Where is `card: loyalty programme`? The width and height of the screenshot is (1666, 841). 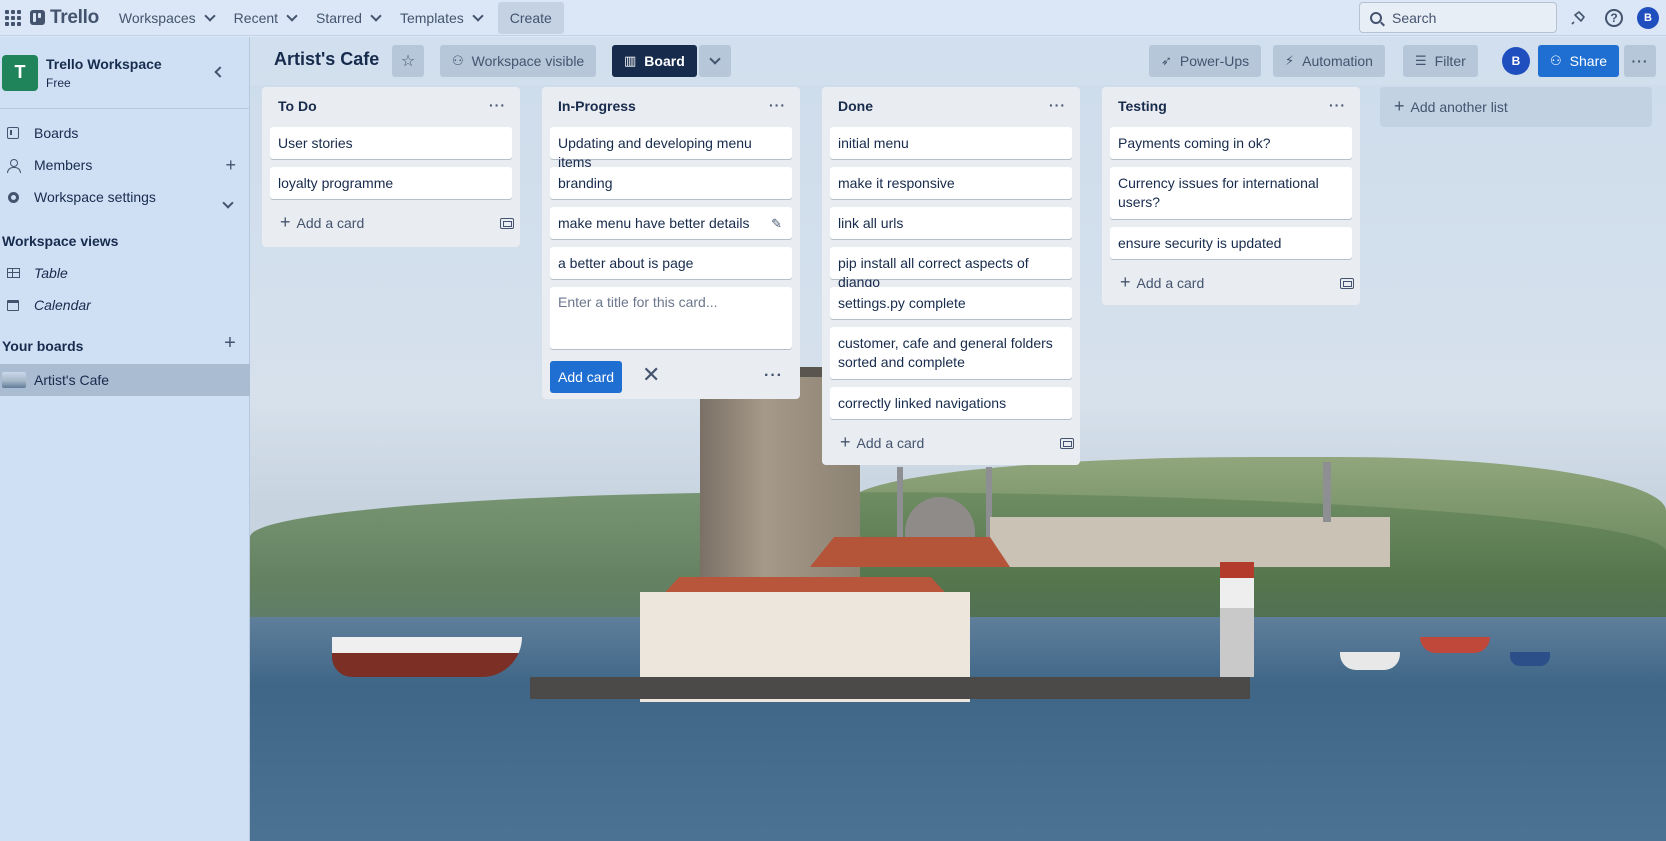
card: loyalty programme is located at coordinates (391, 183).